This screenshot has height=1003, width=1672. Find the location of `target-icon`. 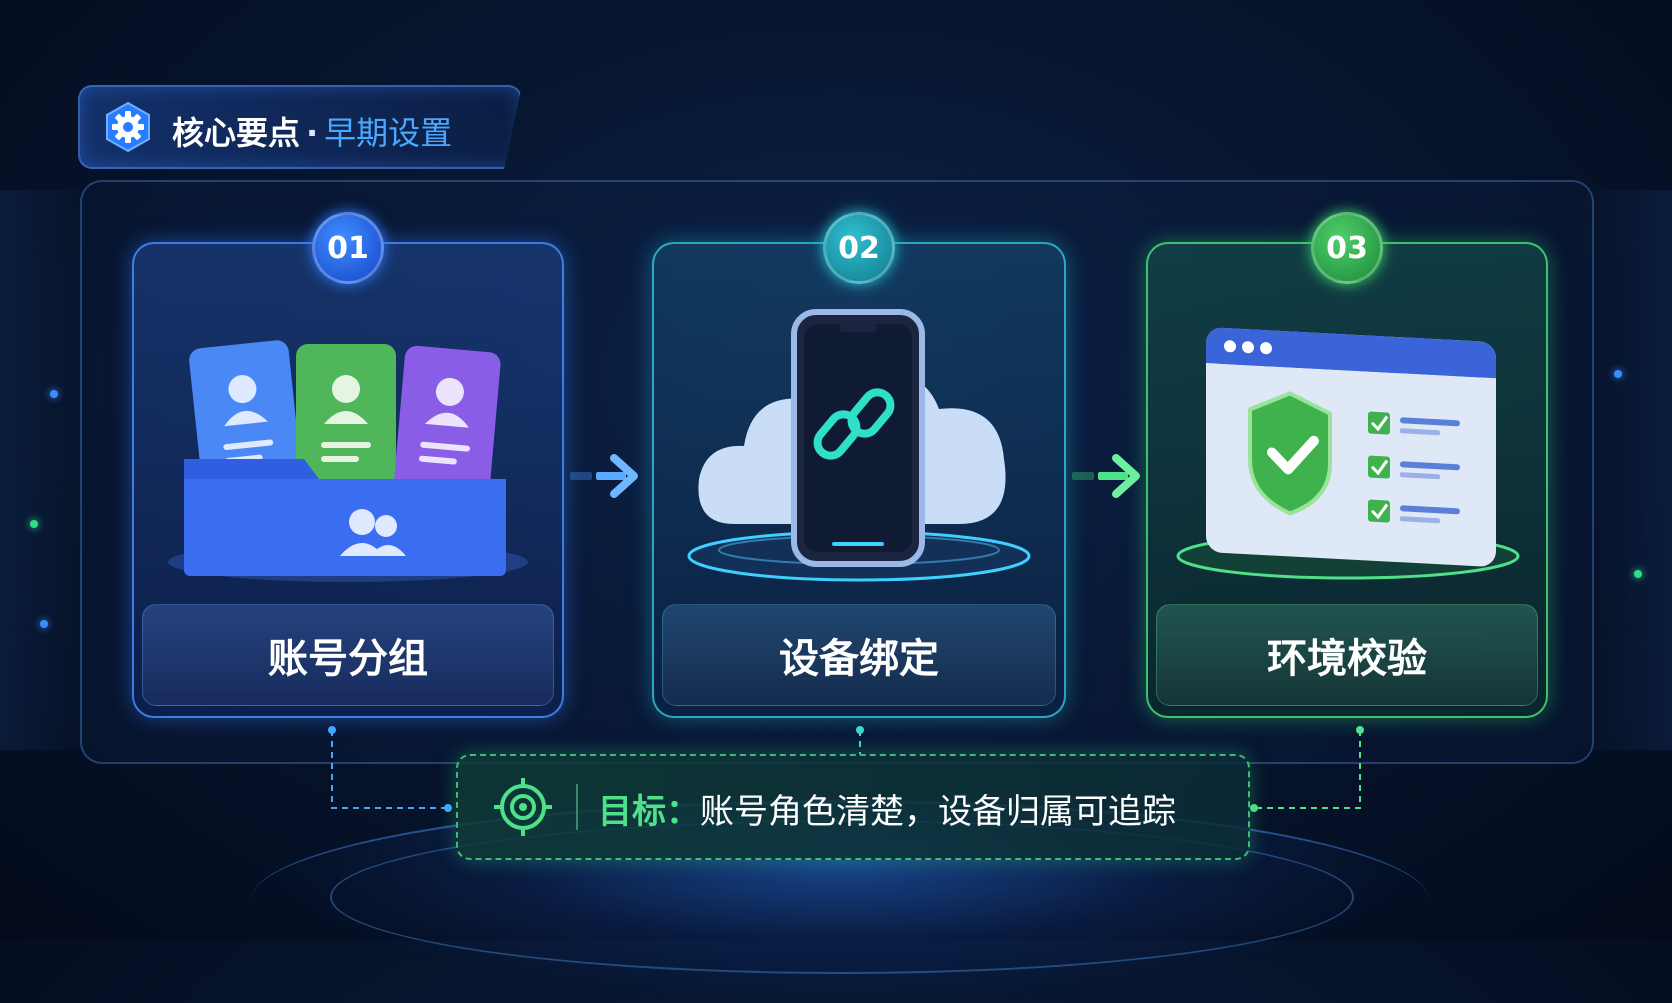

target-icon is located at coordinates (523, 807).